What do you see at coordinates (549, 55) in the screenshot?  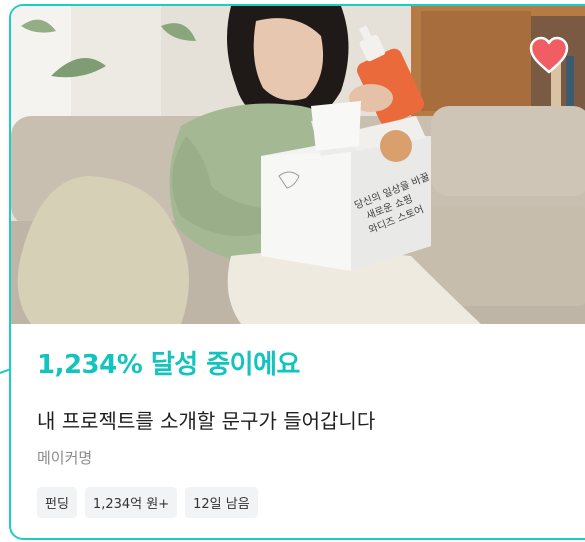 I see `heart-icon` at bounding box center [549, 55].